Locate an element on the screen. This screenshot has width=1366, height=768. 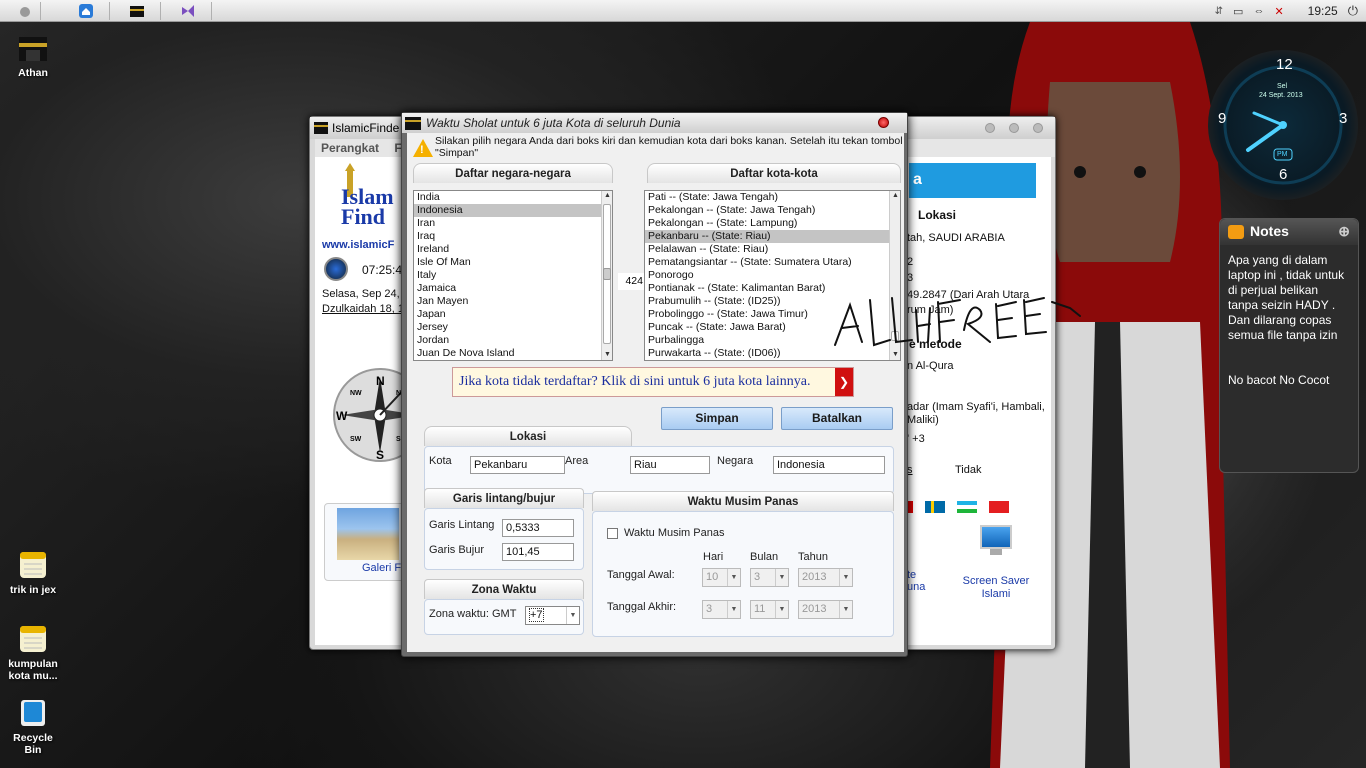
summer-time-checkbox is located at coordinates (612, 533).